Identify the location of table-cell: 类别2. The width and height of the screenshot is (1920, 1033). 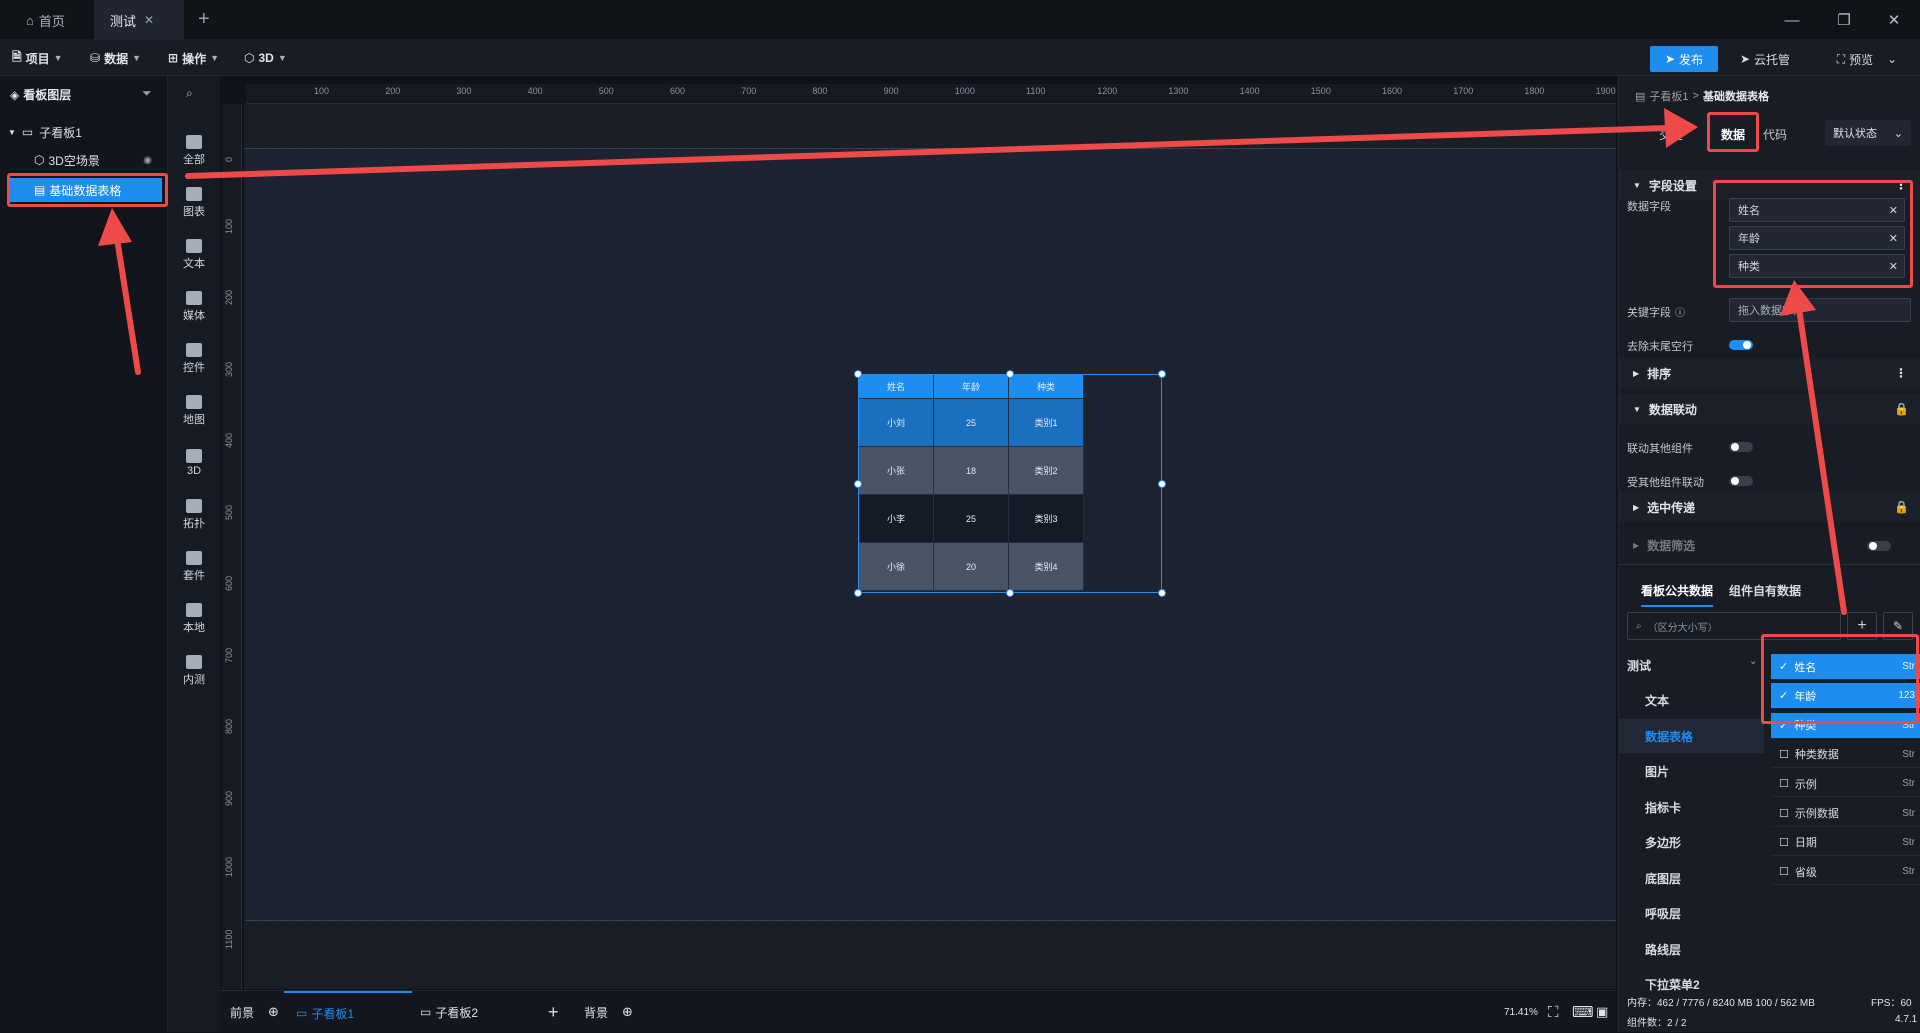
(1046, 471).